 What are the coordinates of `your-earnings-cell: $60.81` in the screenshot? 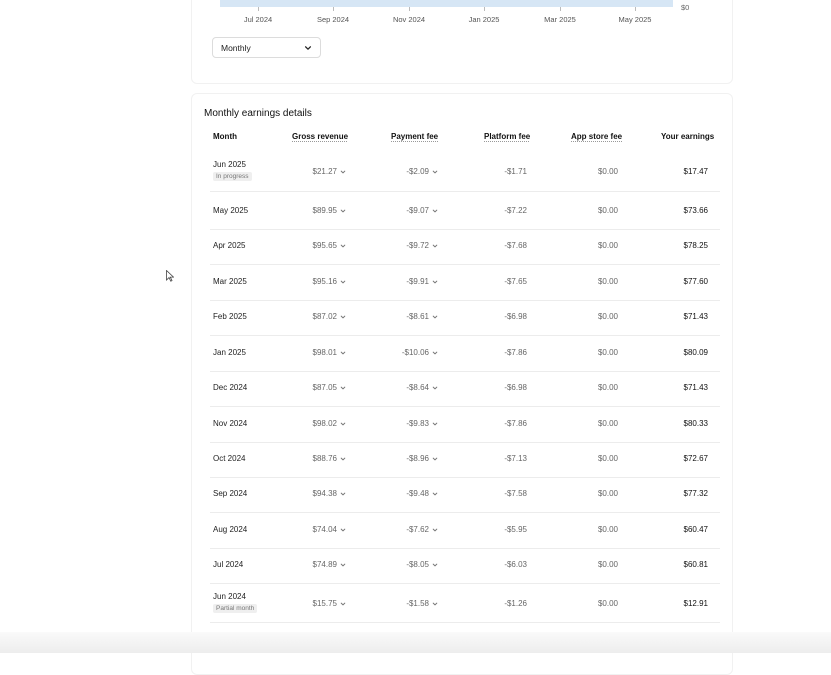 It's located at (695, 564).